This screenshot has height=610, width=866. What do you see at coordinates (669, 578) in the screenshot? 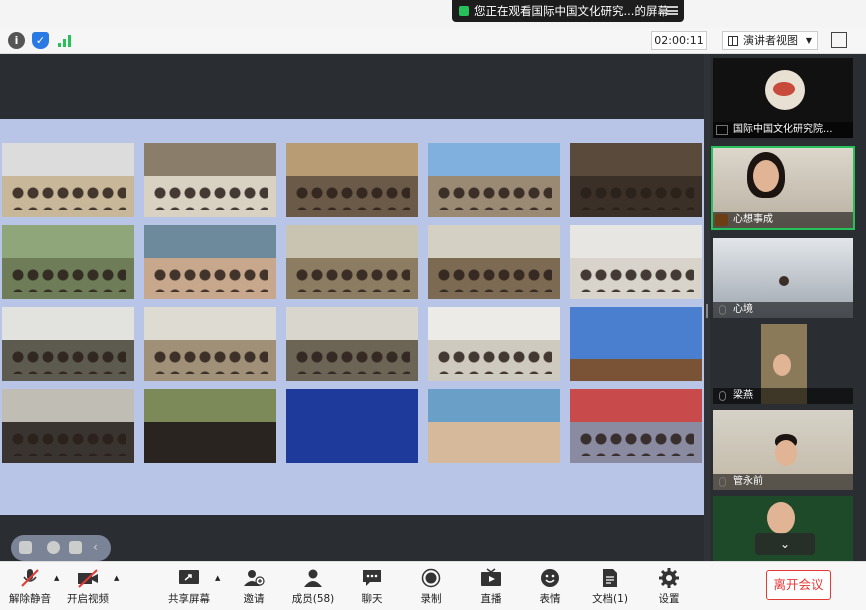
I see `gear-icon` at bounding box center [669, 578].